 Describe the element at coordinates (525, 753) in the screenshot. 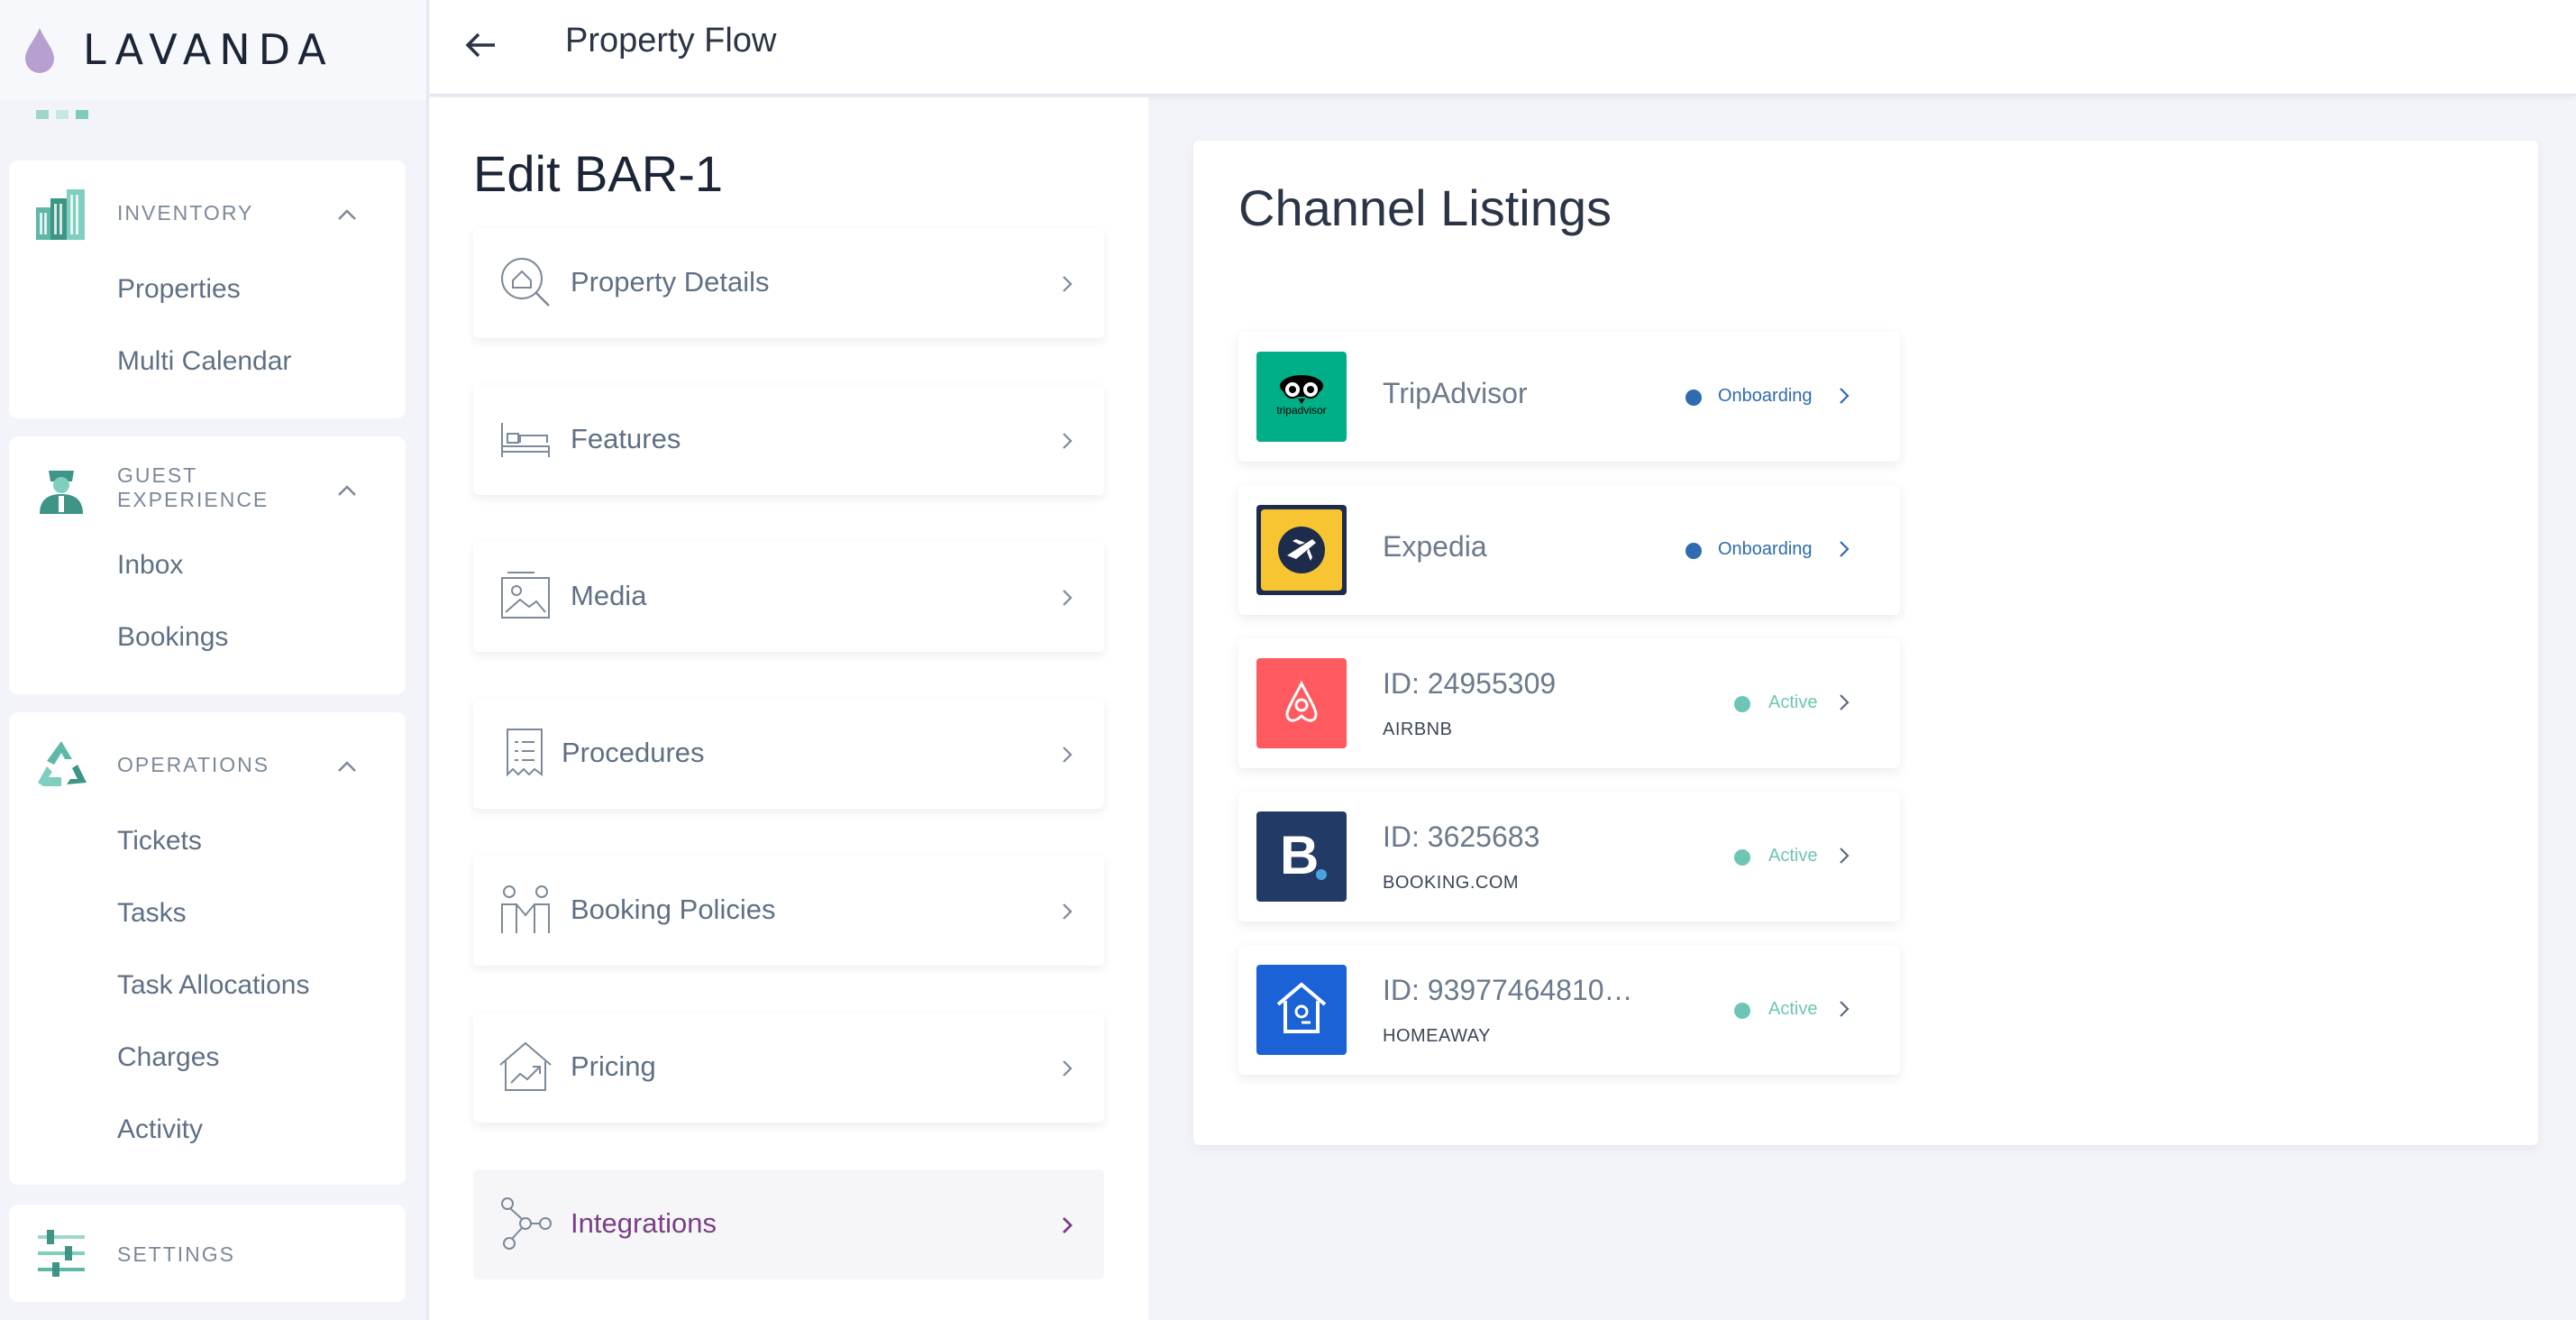

I see `document-icon` at that location.